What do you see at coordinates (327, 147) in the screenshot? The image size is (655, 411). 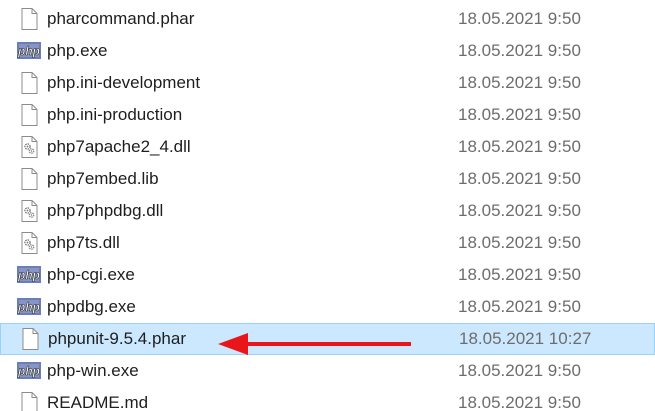 I see `file-row: php7apache2_4.dll 18.05.2021 9:50` at bounding box center [327, 147].